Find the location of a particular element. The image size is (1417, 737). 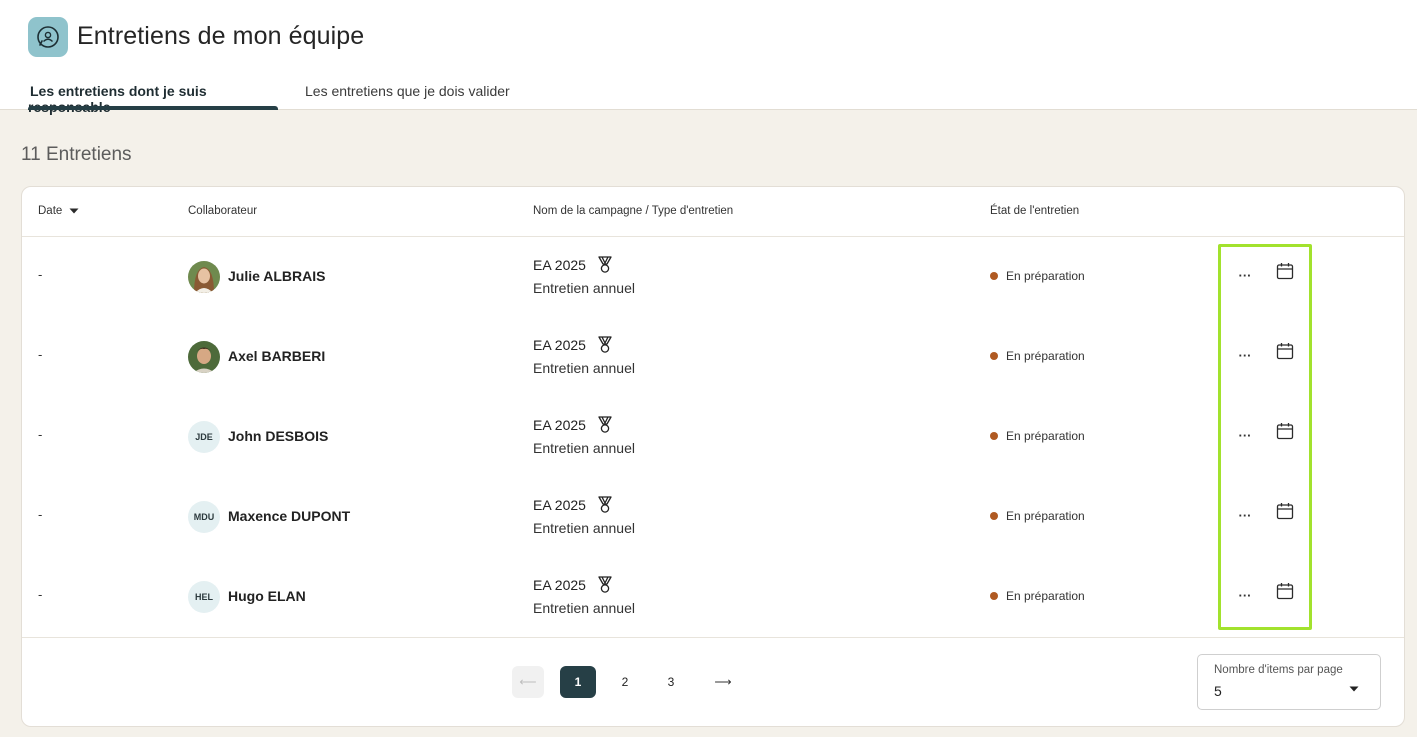

collaborator-name: Hugo ELAN is located at coordinates (267, 596).